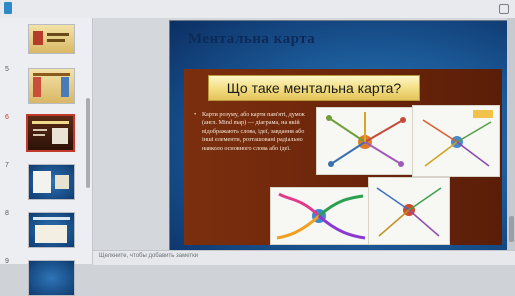 This screenshot has height=296, width=515. Describe the element at coordinates (7, 69) in the screenshot. I see `slide-number: 5` at that location.